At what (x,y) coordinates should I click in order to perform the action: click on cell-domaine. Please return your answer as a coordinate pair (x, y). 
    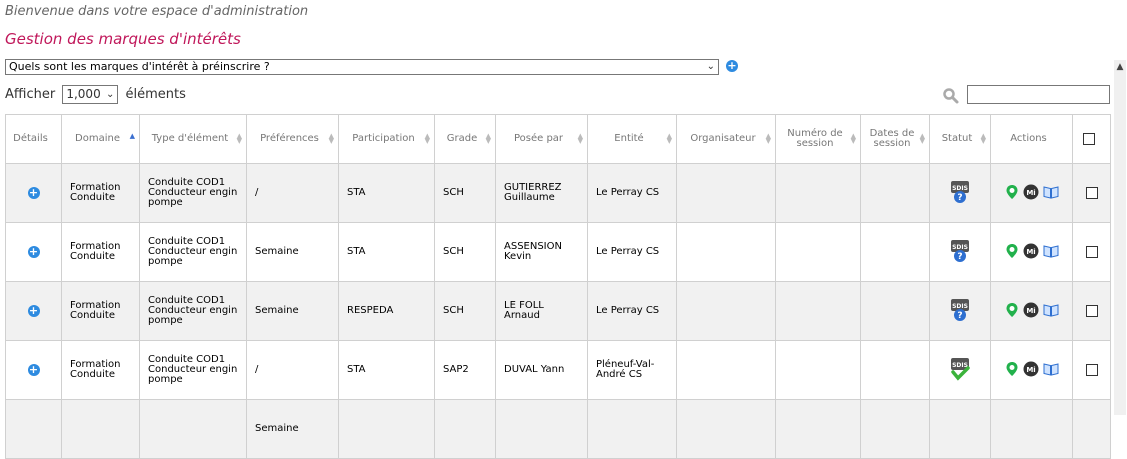
    Looking at the image, I should click on (100, 429).